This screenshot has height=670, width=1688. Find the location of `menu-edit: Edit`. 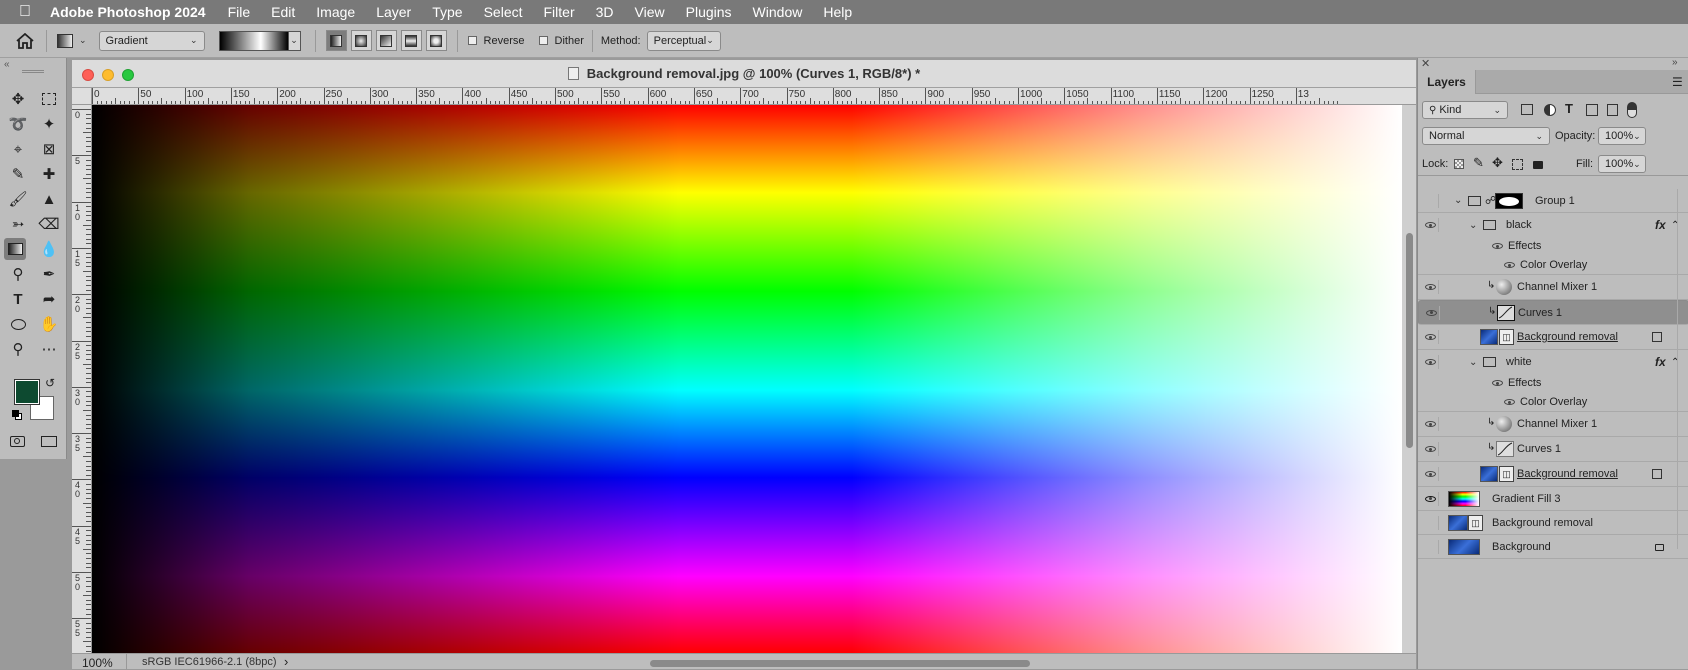

menu-edit: Edit is located at coordinates (283, 12).